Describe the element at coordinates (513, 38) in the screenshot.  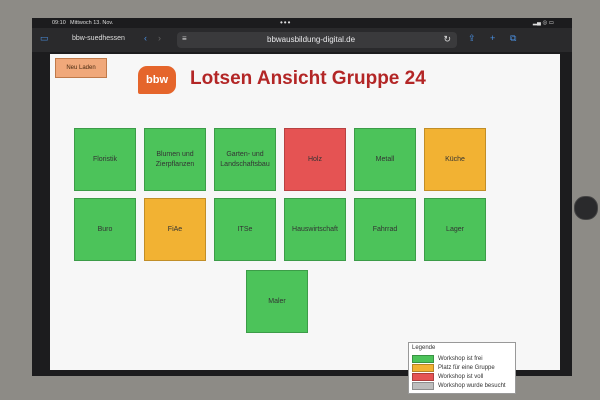
I see `tabs-overview-icon: ⧉` at that location.